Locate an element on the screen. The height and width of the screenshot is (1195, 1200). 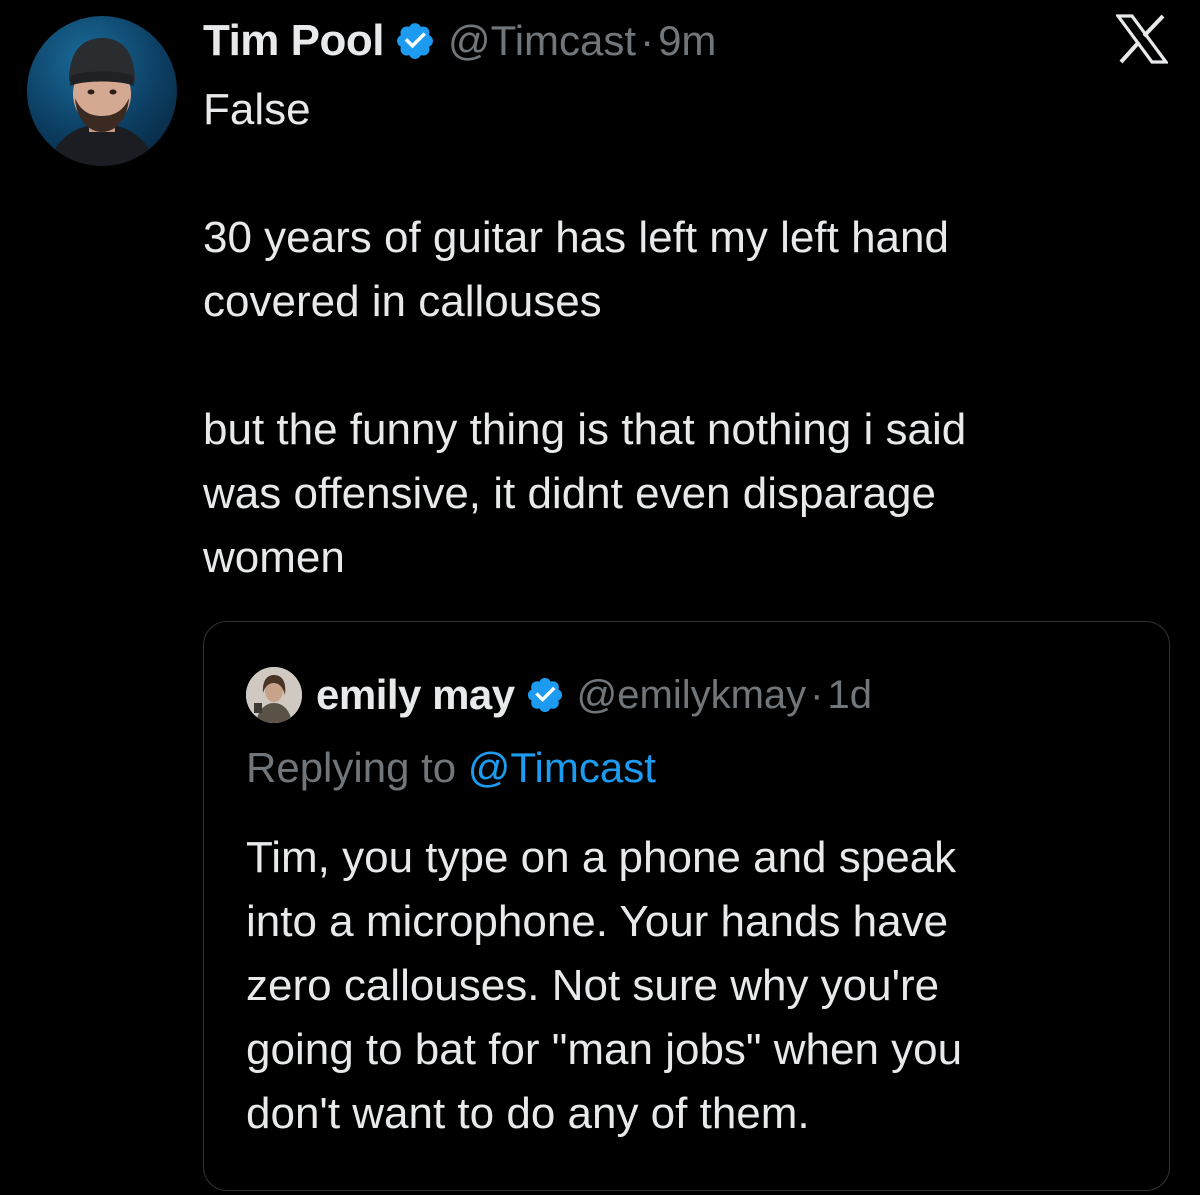
quoted-tweet-text-line: Tim, you type on a phone and speak is located at coordinates (601, 857).